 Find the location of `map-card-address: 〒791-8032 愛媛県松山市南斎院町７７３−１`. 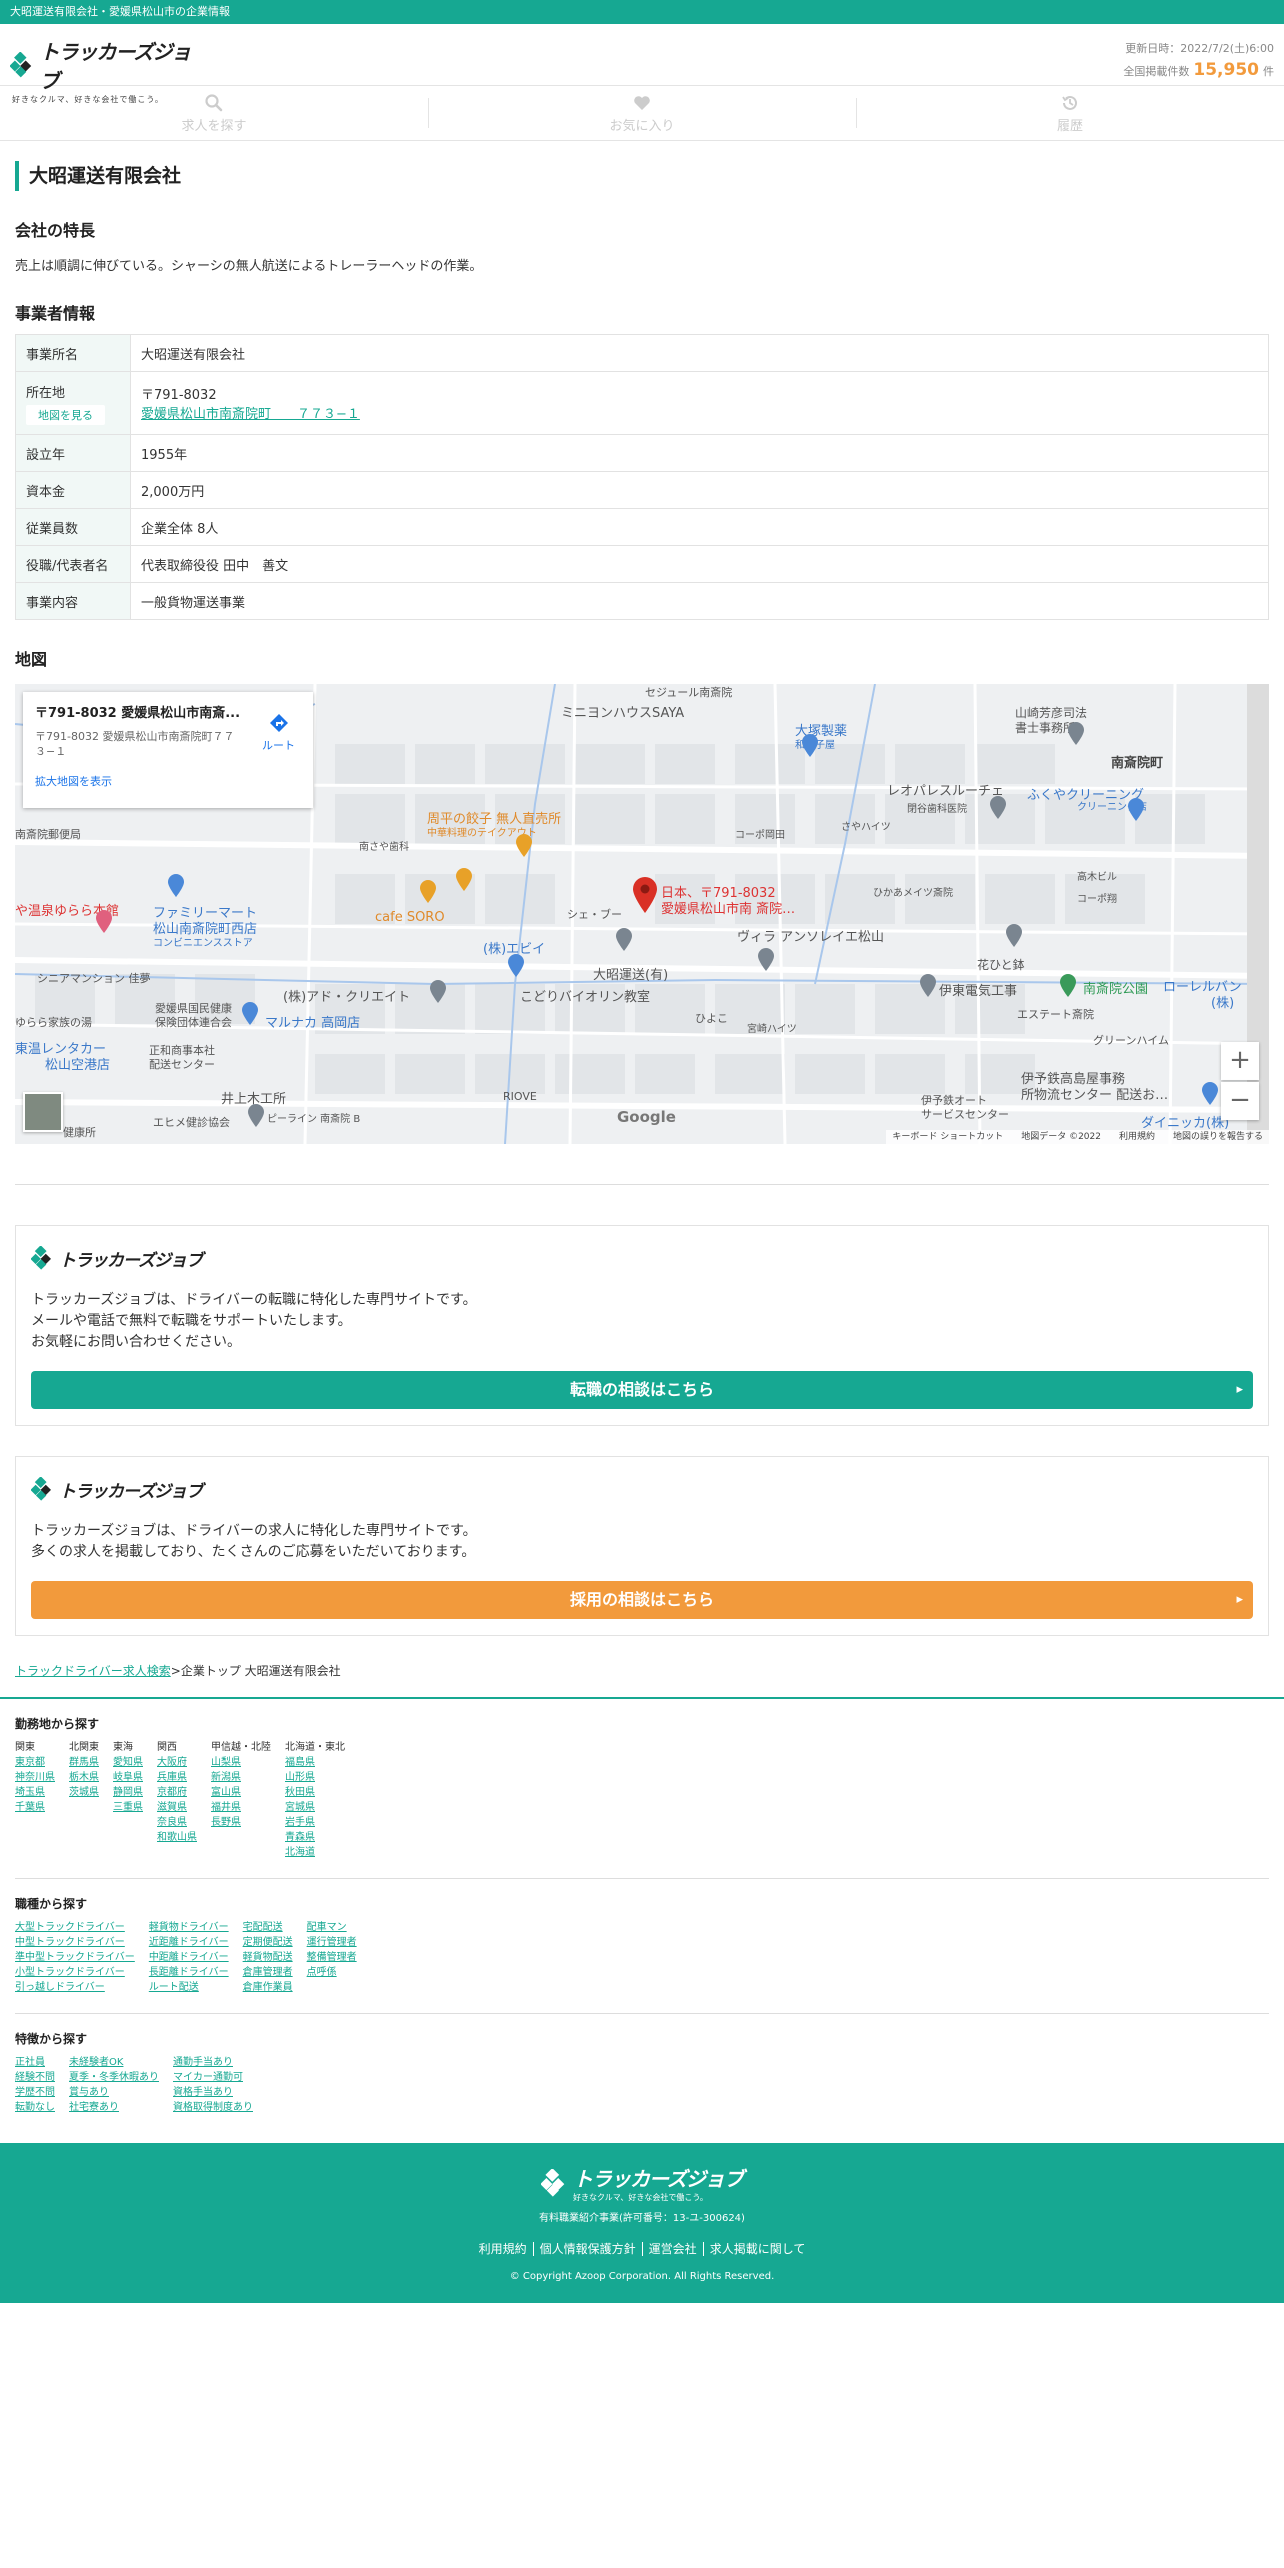

map-card-address: 〒791-8032 愛媛県松山市南斎院町７７３−１ is located at coordinates (135, 744).